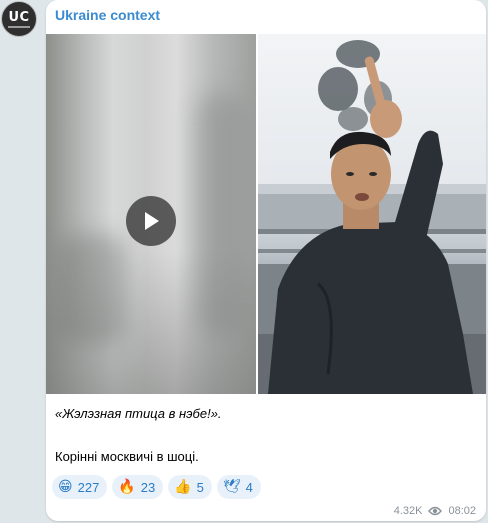 The height and width of the screenshot is (523, 488). I want to click on reaction-chip: 😁 227, so click(80, 487).